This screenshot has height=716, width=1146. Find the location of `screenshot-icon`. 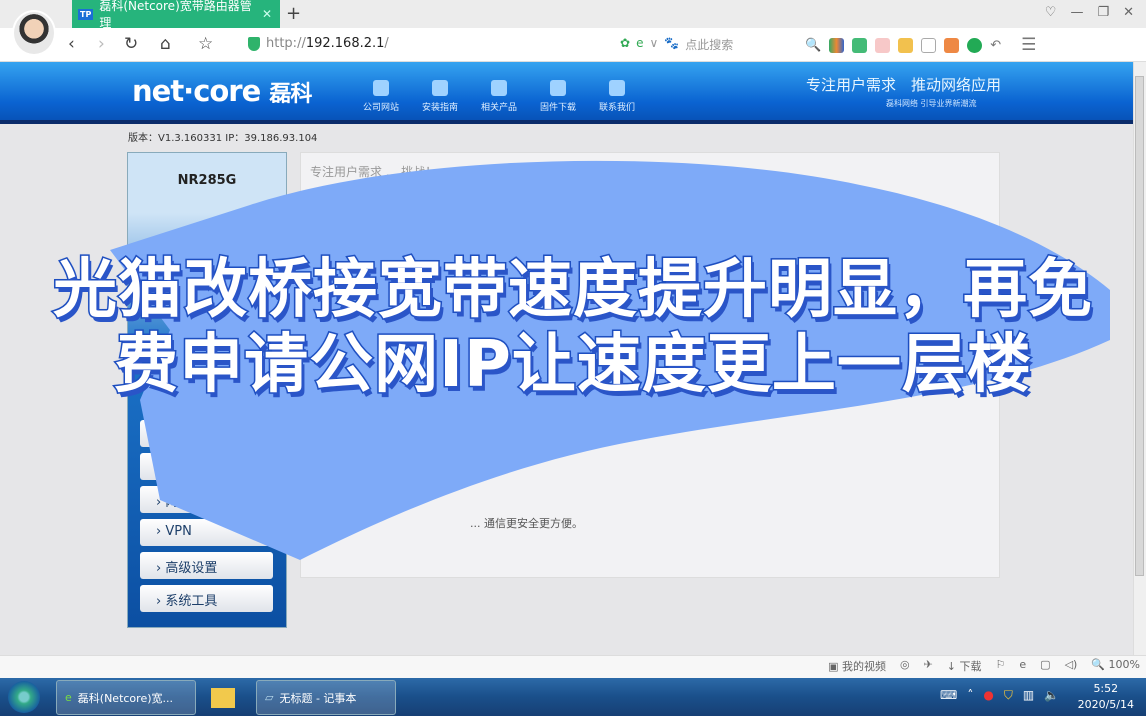

screenshot-icon is located at coordinates (906, 45).